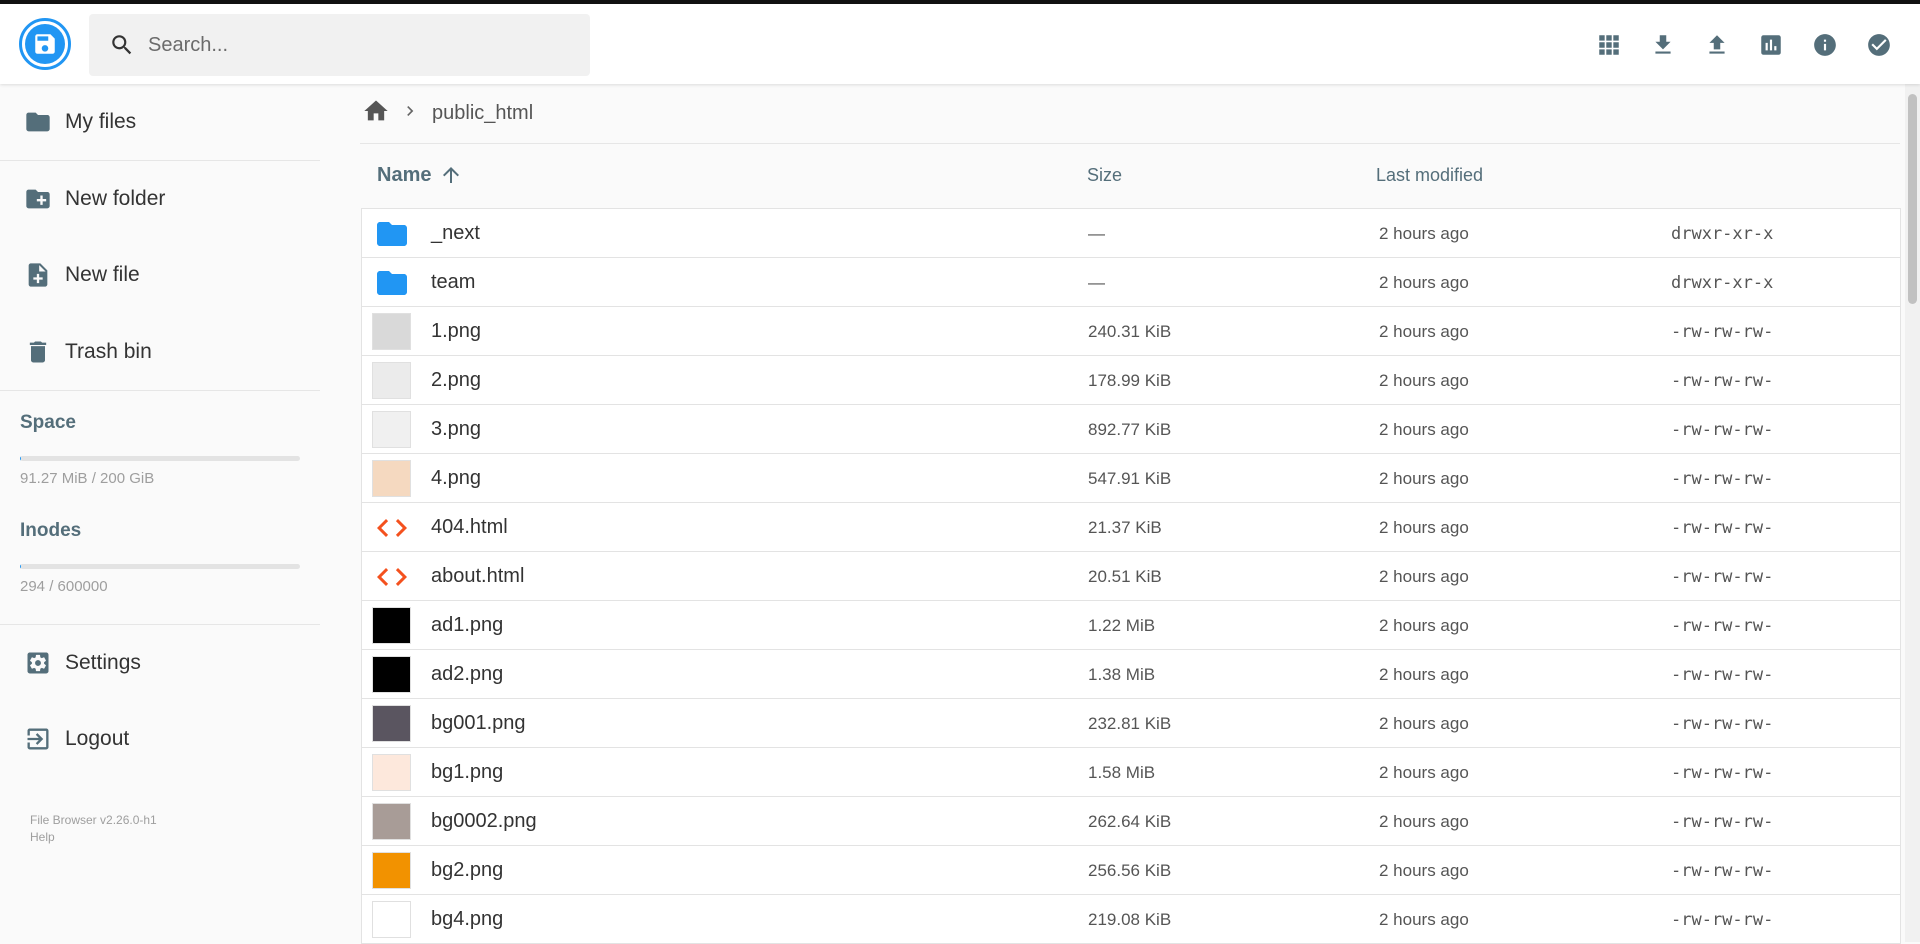  Describe the element at coordinates (160, 739) in the screenshot. I see `sidebar-item-logout: Logout` at that location.